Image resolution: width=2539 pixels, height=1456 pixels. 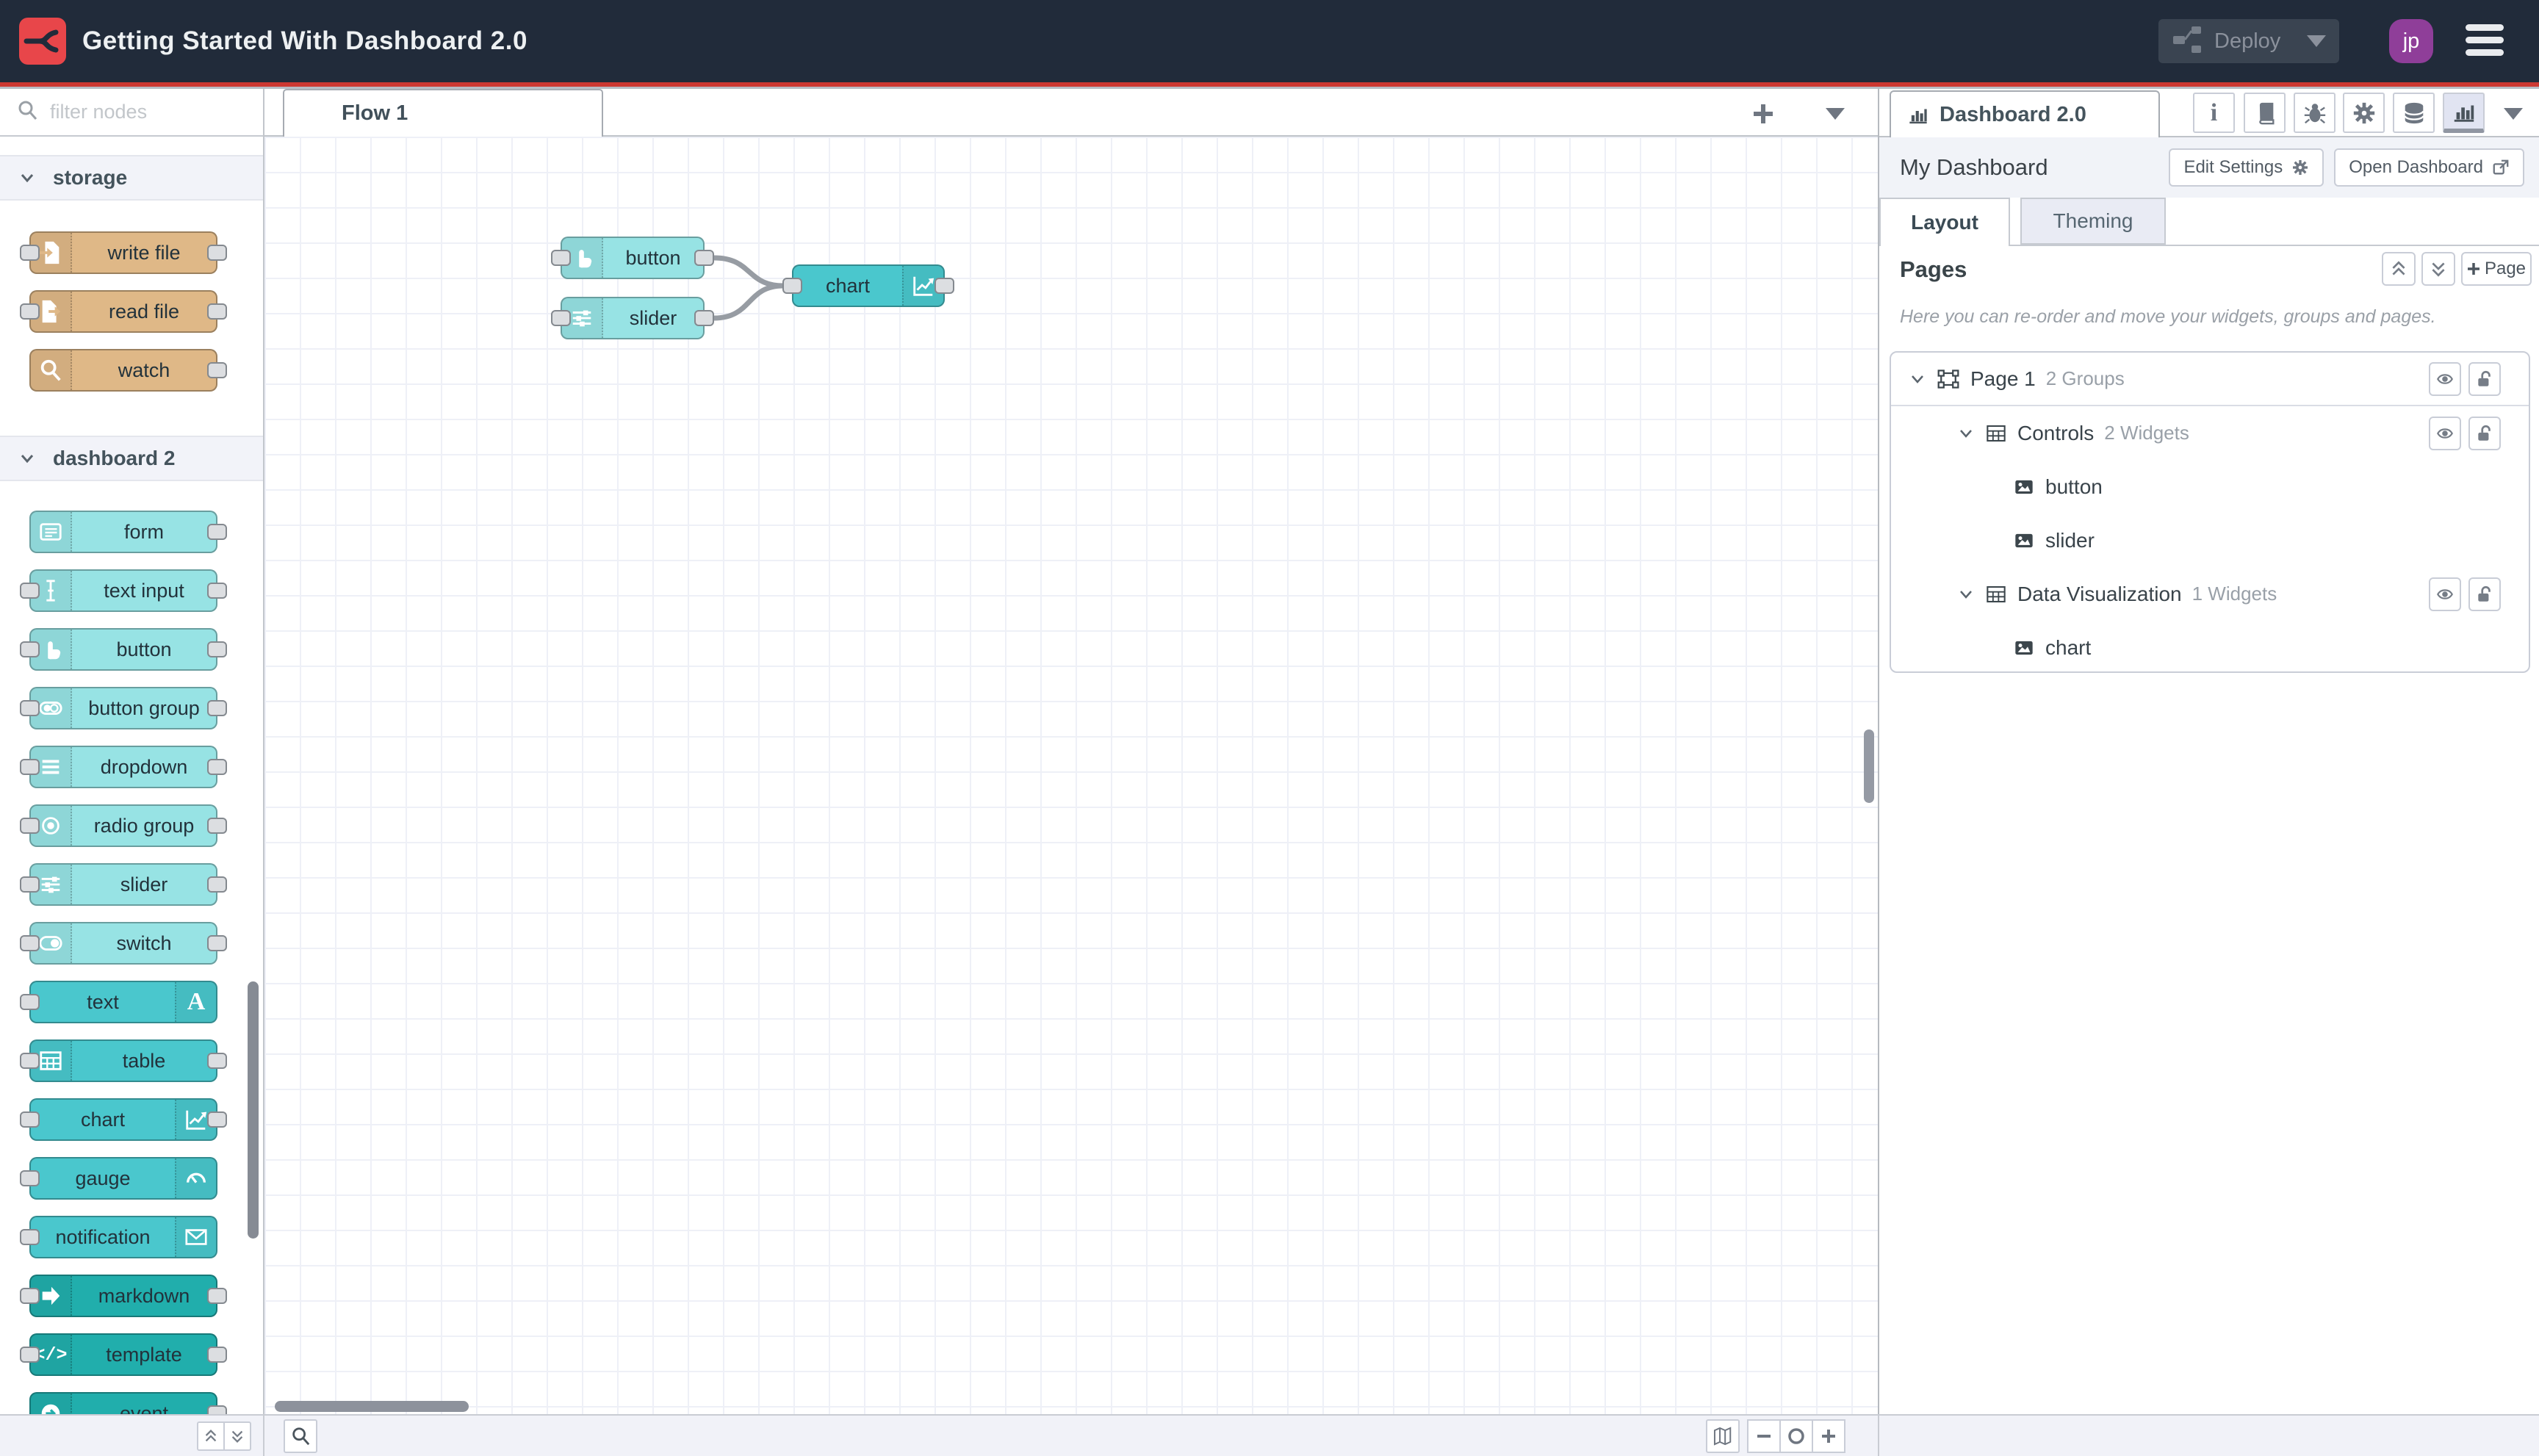 I want to click on filter-nodes-input, so click(x=141, y=112).